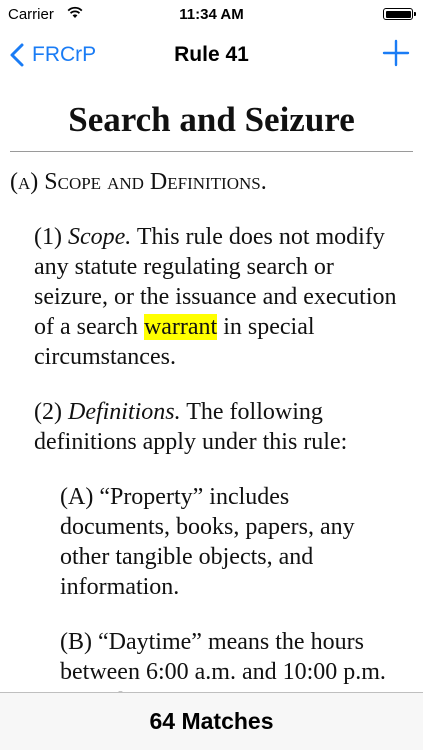  Describe the element at coordinates (48, 237) in the screenshot. I see `paragraph-1-number: (1)` at that location.